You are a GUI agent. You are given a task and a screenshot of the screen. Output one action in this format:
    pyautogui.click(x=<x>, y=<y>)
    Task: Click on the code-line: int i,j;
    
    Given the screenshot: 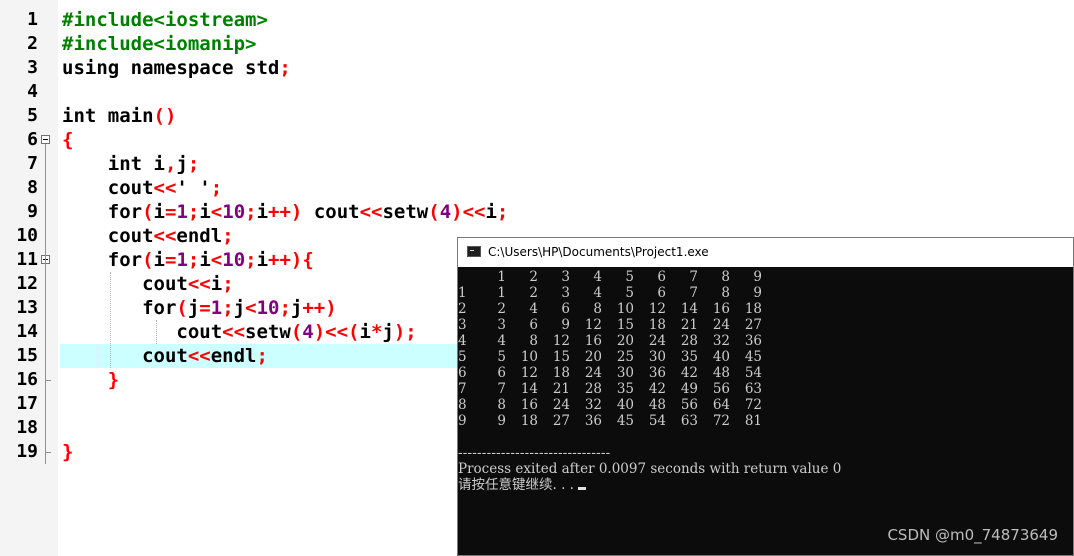 What is the action you would take?
    pyautogui.click(x=131, y=164)
    